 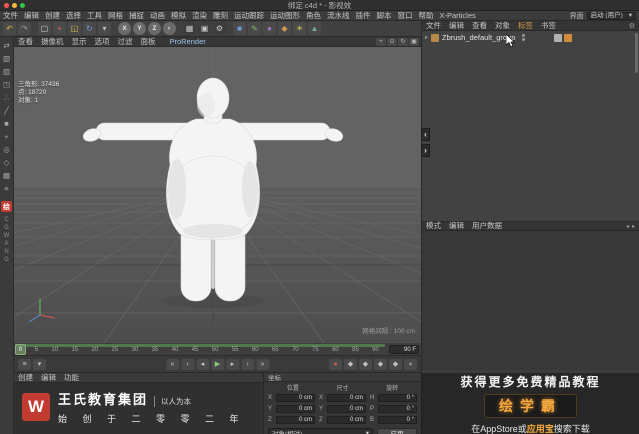 What do you see at coordinates (269, 28) in the screenshot?
I see `subdivision-surface-icon: ●` at bounding box center [269, 28].